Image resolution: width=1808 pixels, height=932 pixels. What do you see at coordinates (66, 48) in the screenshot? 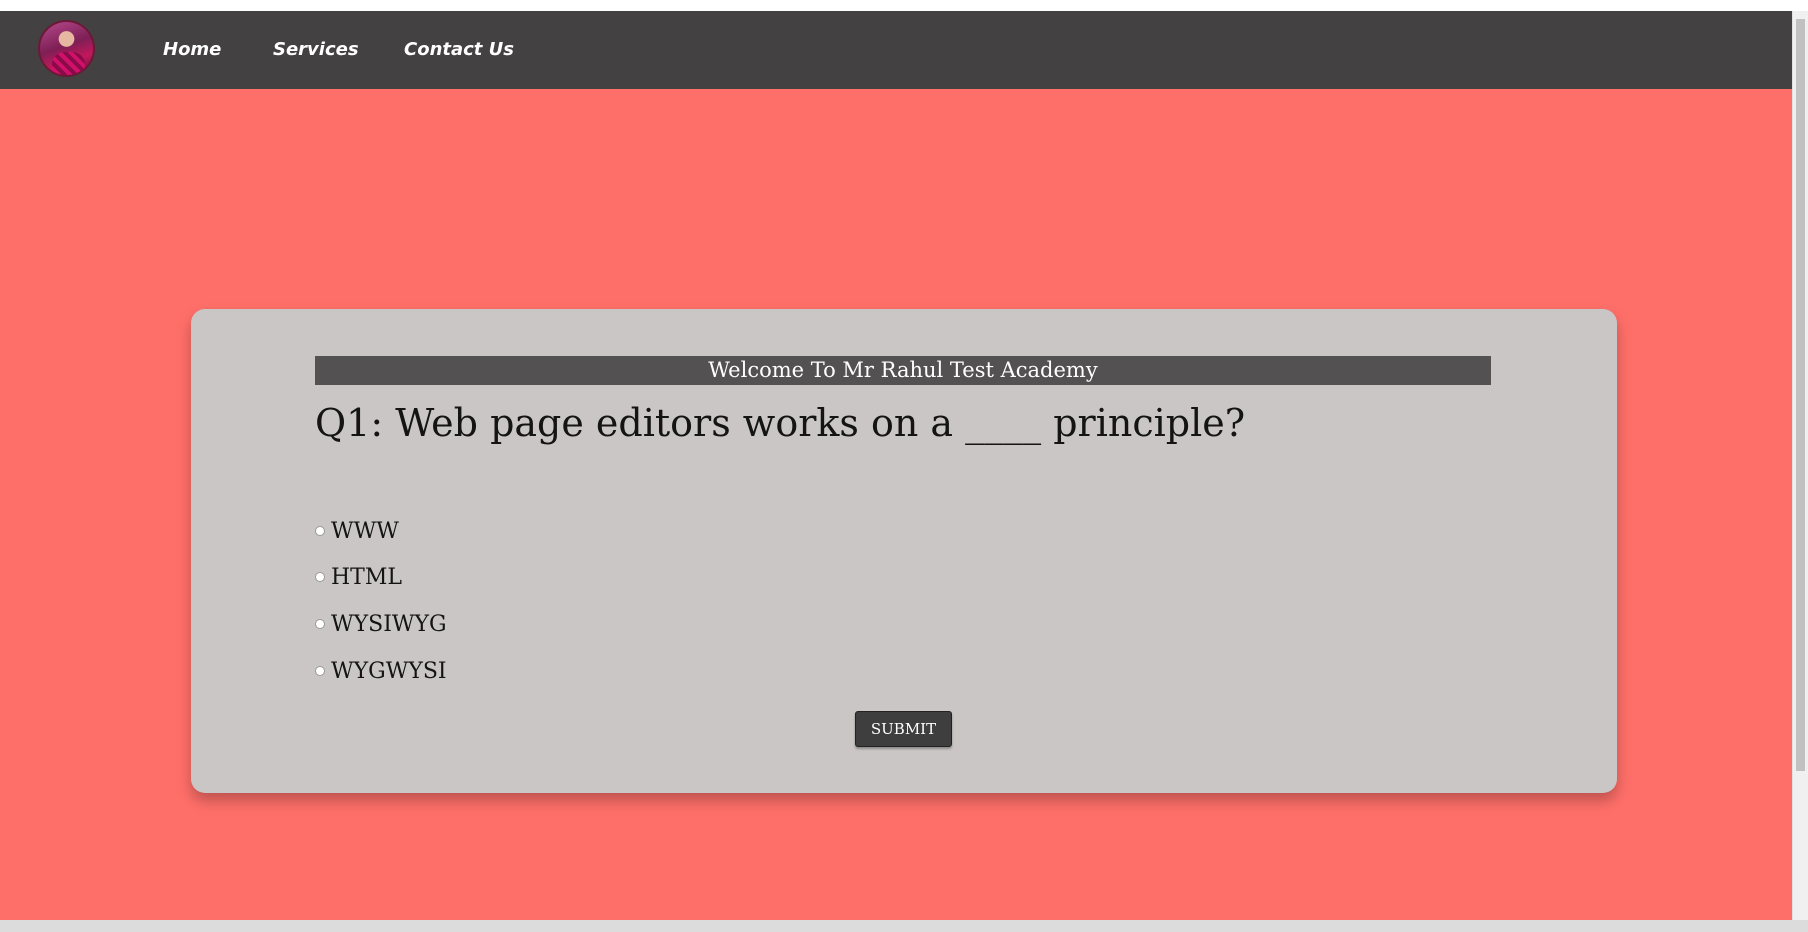
I see `avatar` at bounding box center [66, 48].